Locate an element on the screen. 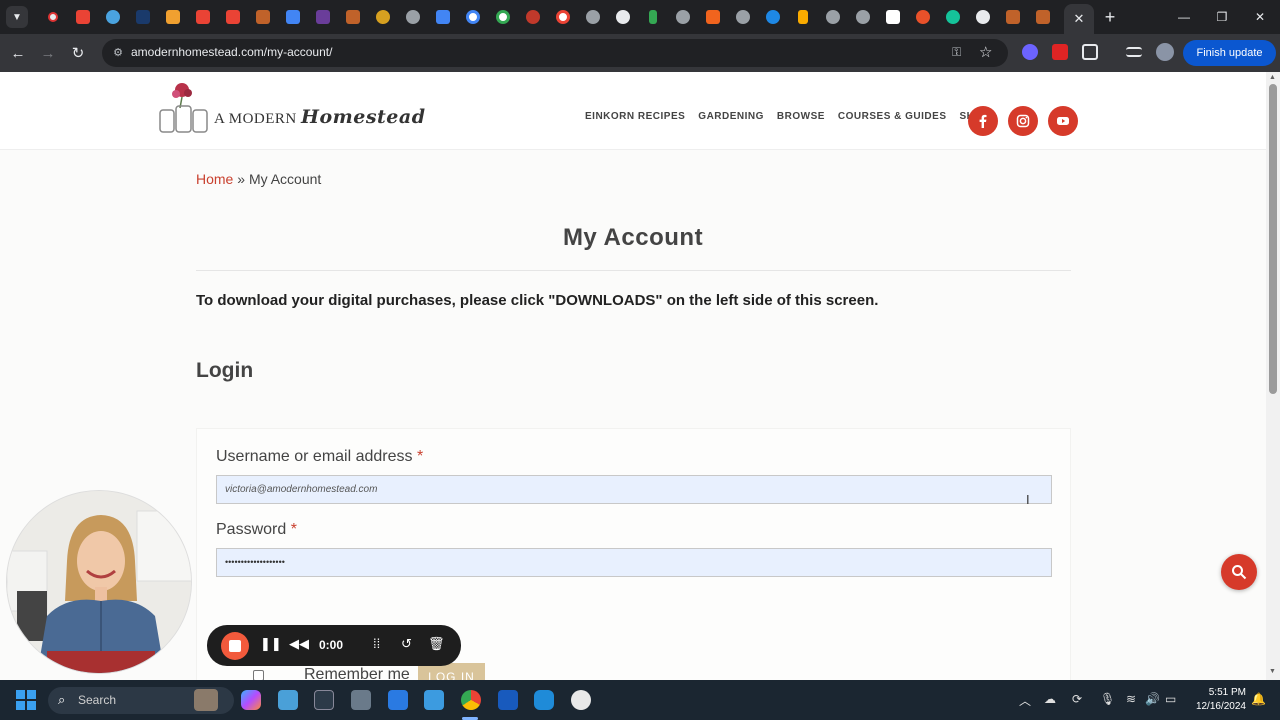  windows-start-icon is located at coordinates (26, 700).